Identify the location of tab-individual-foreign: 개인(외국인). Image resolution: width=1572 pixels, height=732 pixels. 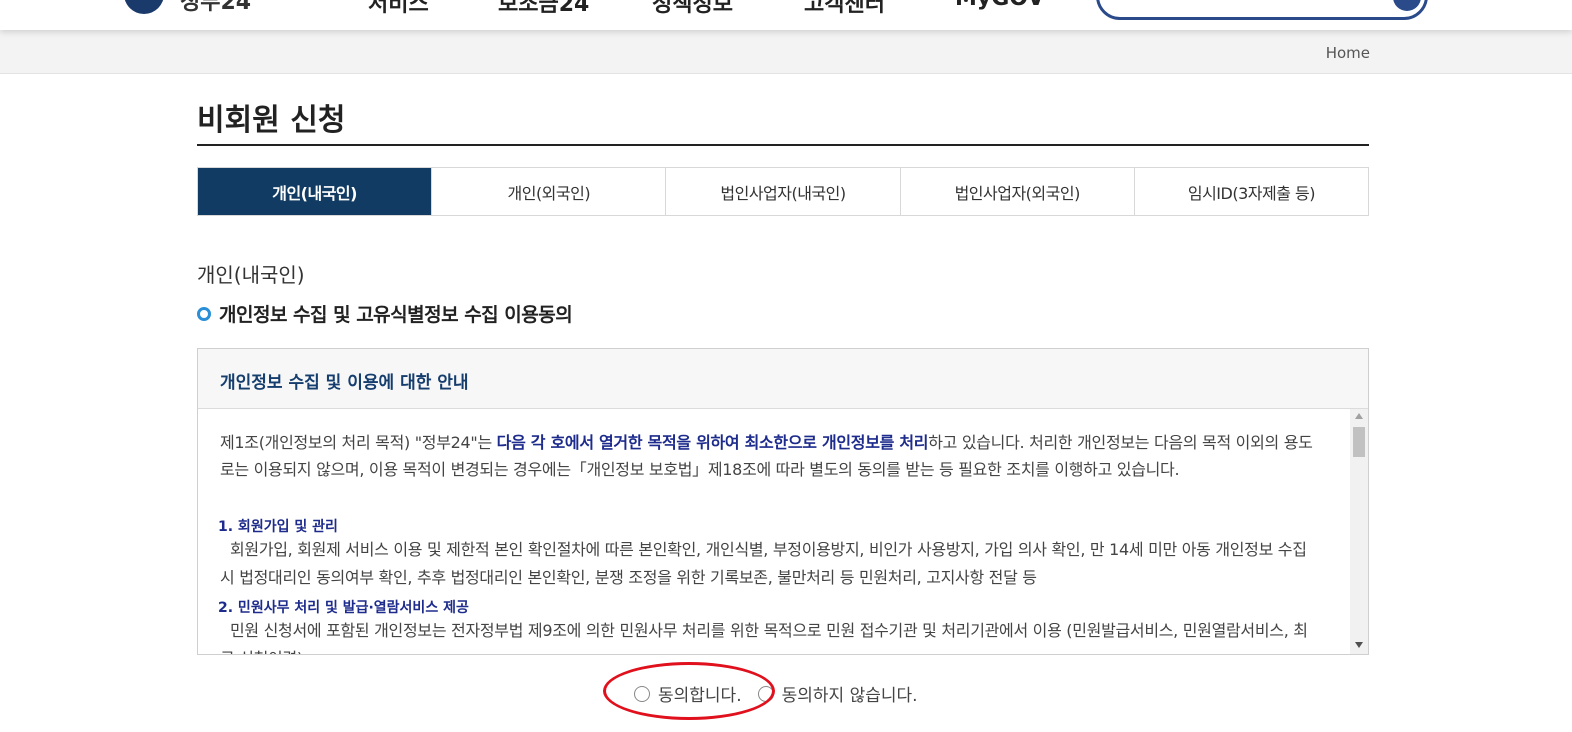
(548, 191).